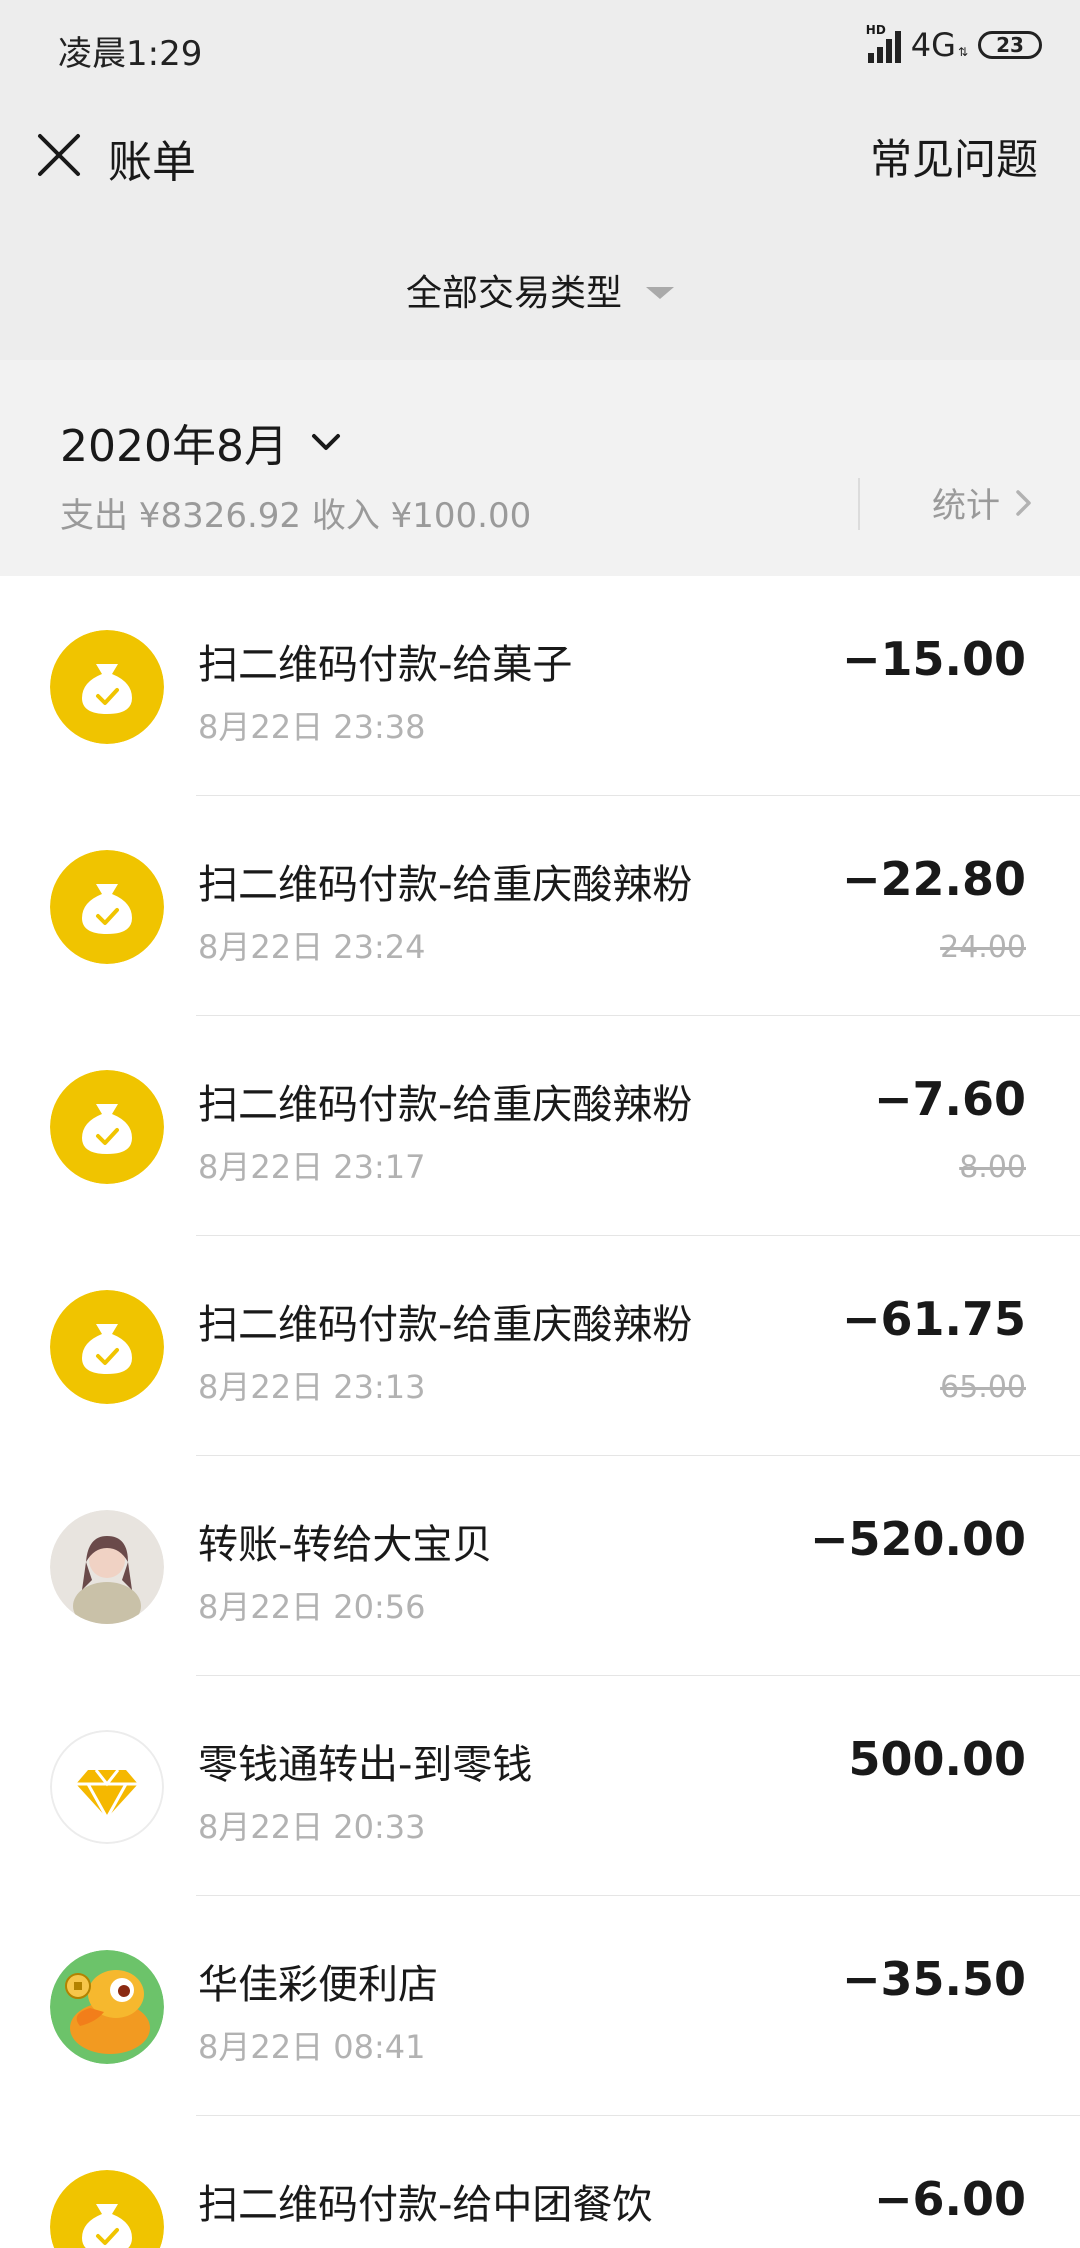 The width and height of the screenshot is (1080, 2248). I want to click on battery-icon: 23, so click(1010, 45).